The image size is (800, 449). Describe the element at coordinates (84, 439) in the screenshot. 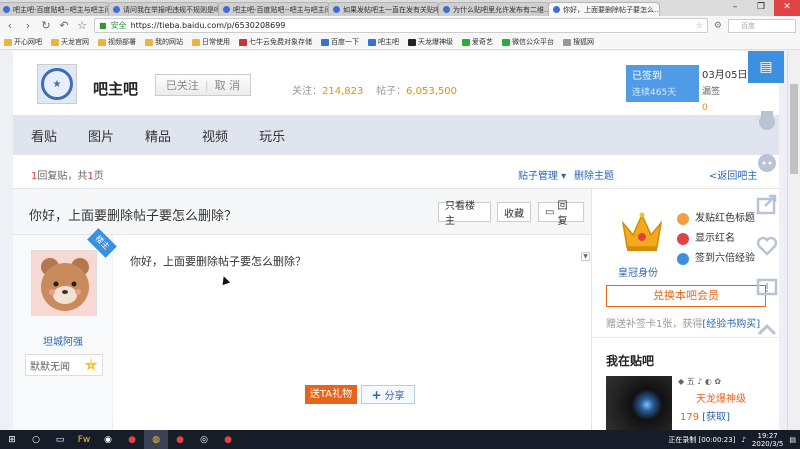

I see `fireworks-icon: Fw` at that location.